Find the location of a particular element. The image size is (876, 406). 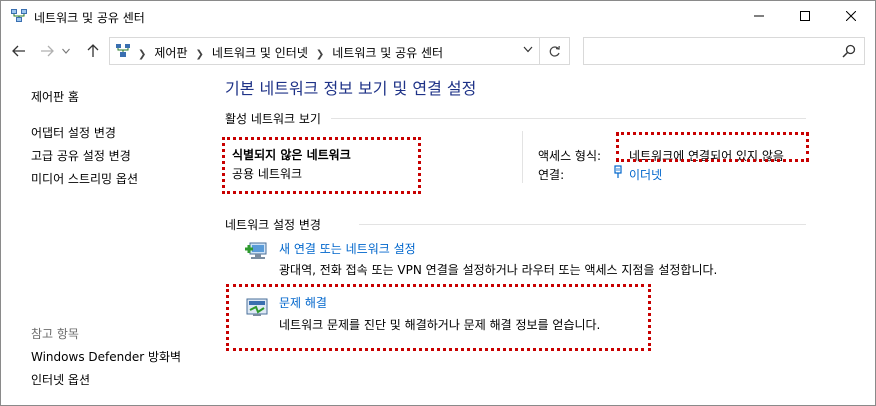

minimize-icon is located at coordinates (759, 16).